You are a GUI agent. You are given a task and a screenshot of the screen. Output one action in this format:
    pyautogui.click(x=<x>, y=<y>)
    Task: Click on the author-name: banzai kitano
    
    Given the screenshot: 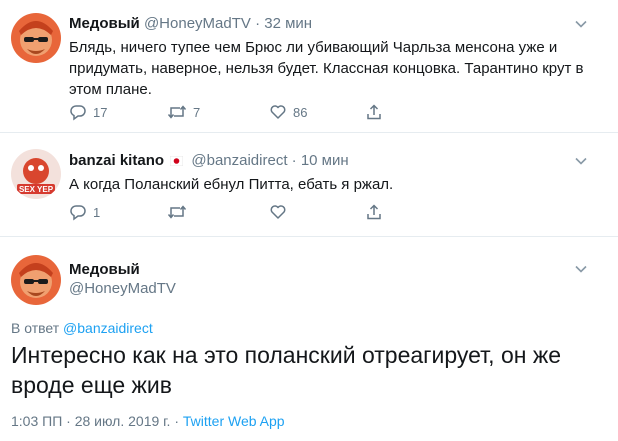 What is the action you would take?
    pyautogui.click(x=116, y=160)
    